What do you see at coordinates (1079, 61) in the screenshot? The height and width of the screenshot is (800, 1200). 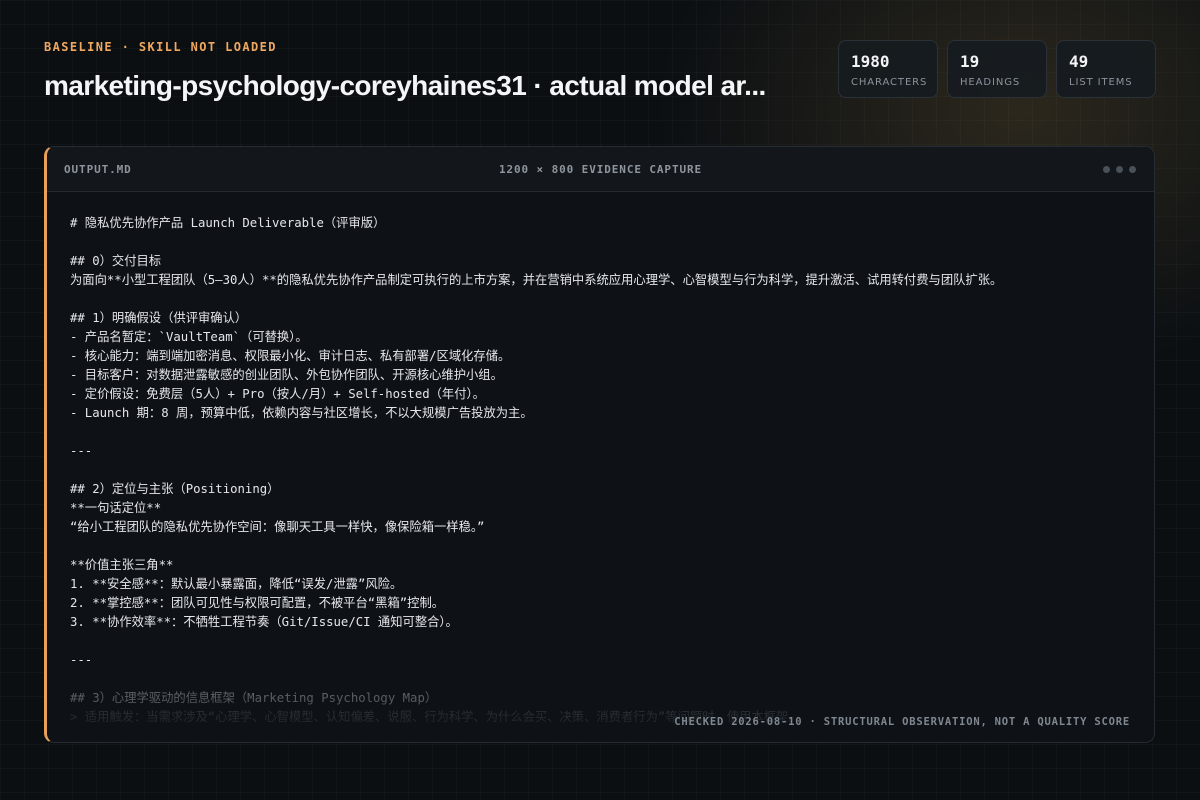 I see `stat-list-items-value: 49` at bounding box center [1079, 61].